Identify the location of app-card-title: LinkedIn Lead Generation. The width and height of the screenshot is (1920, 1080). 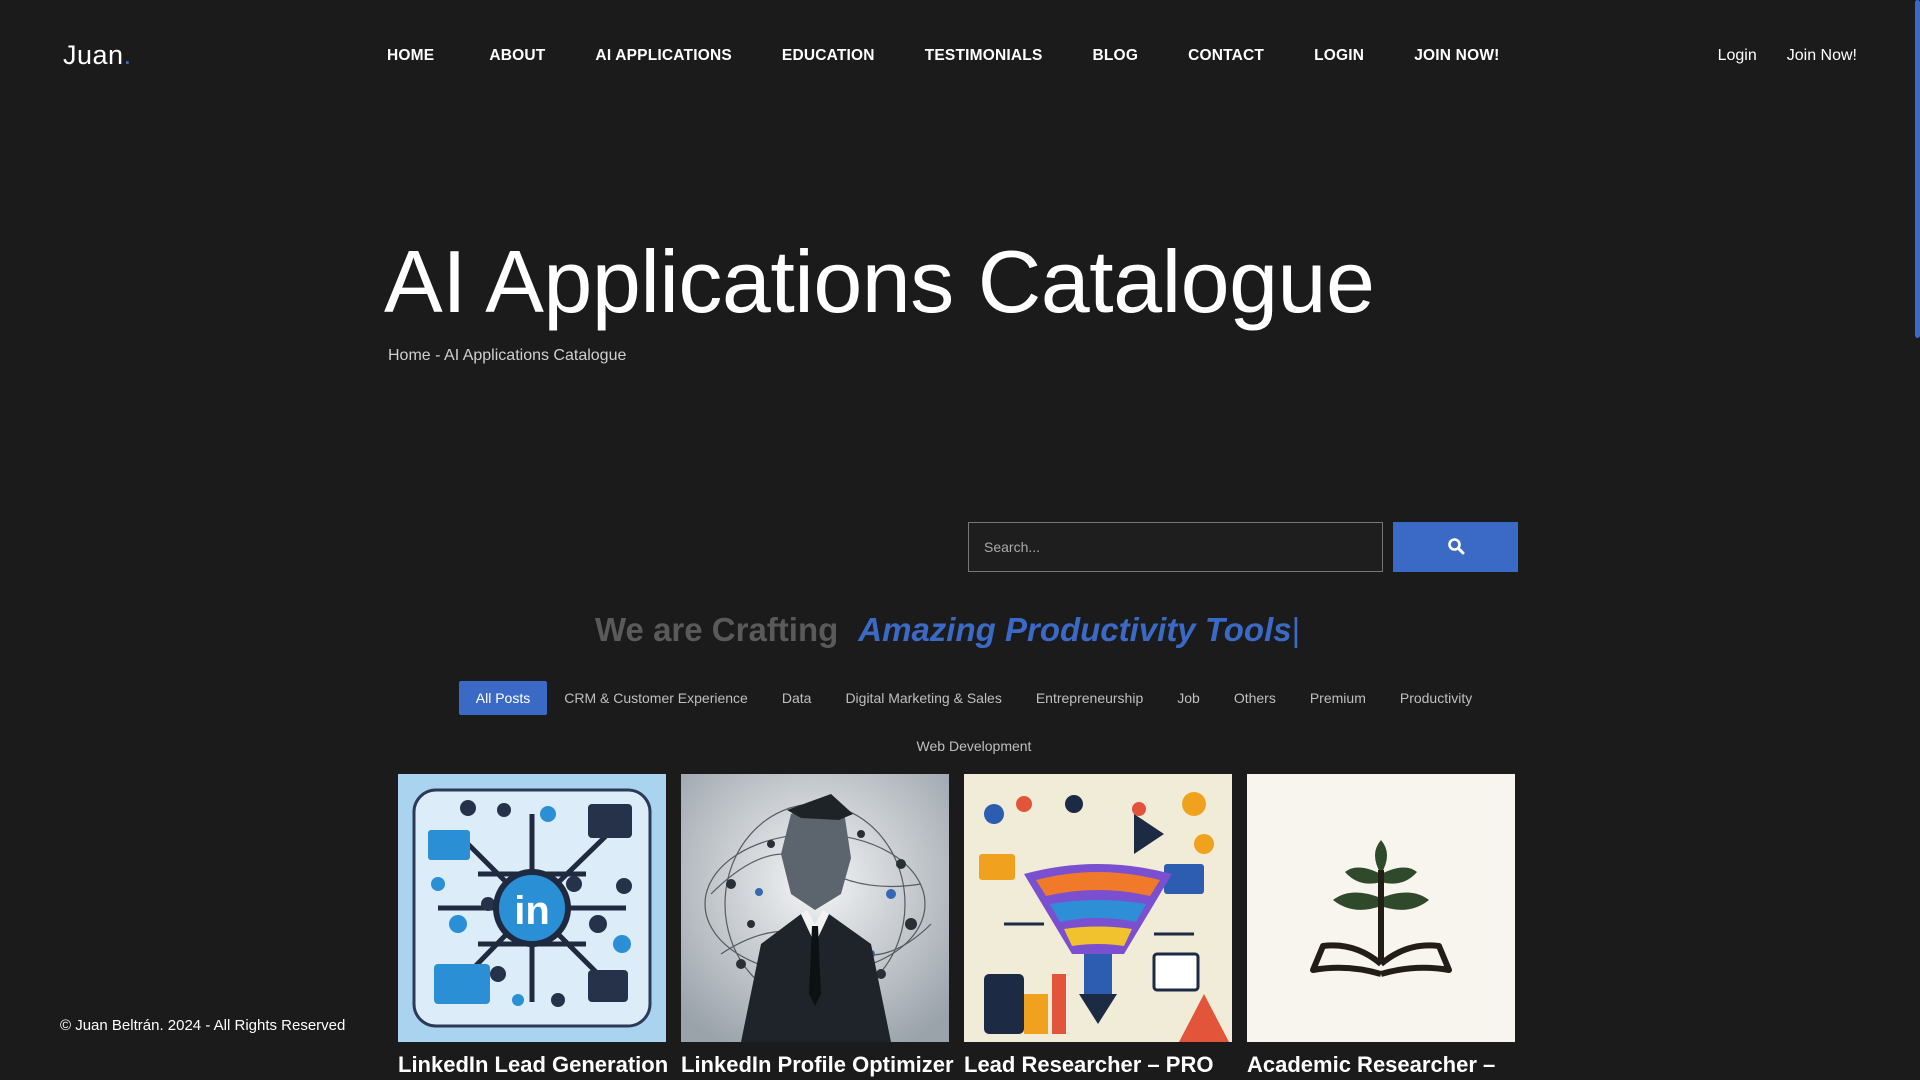
(533, 1065).